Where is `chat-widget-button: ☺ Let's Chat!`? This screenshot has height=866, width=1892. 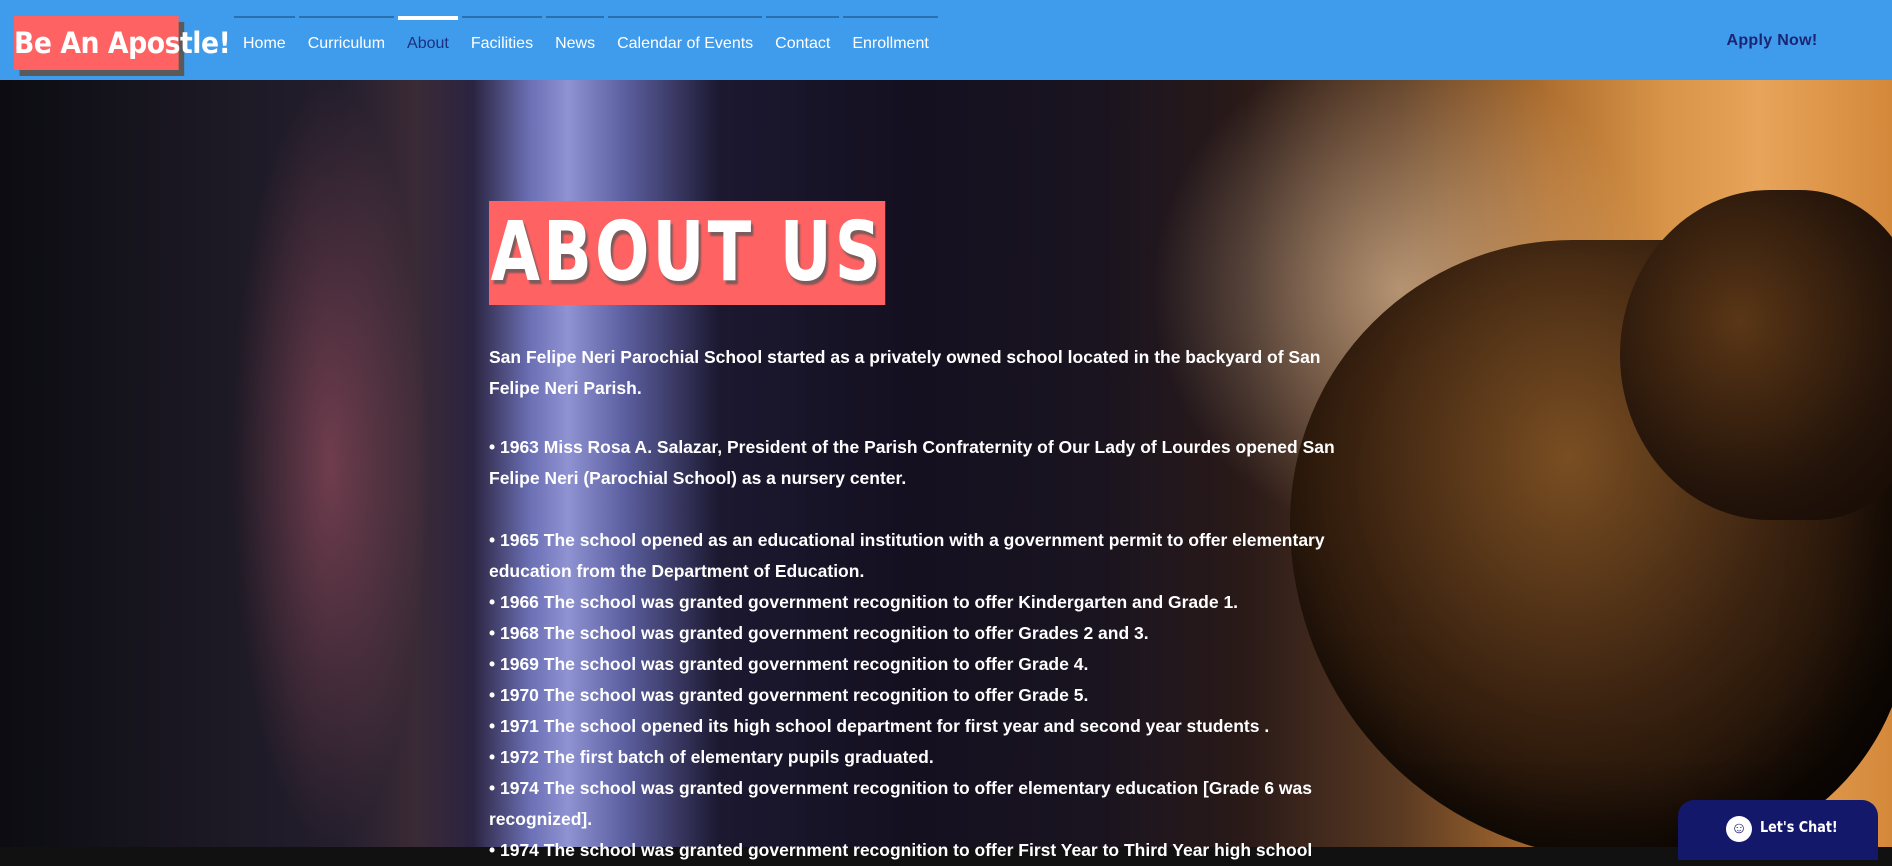 chat-widget-button: ☺ Let's Chat! is located at coordinates (1778, 830).